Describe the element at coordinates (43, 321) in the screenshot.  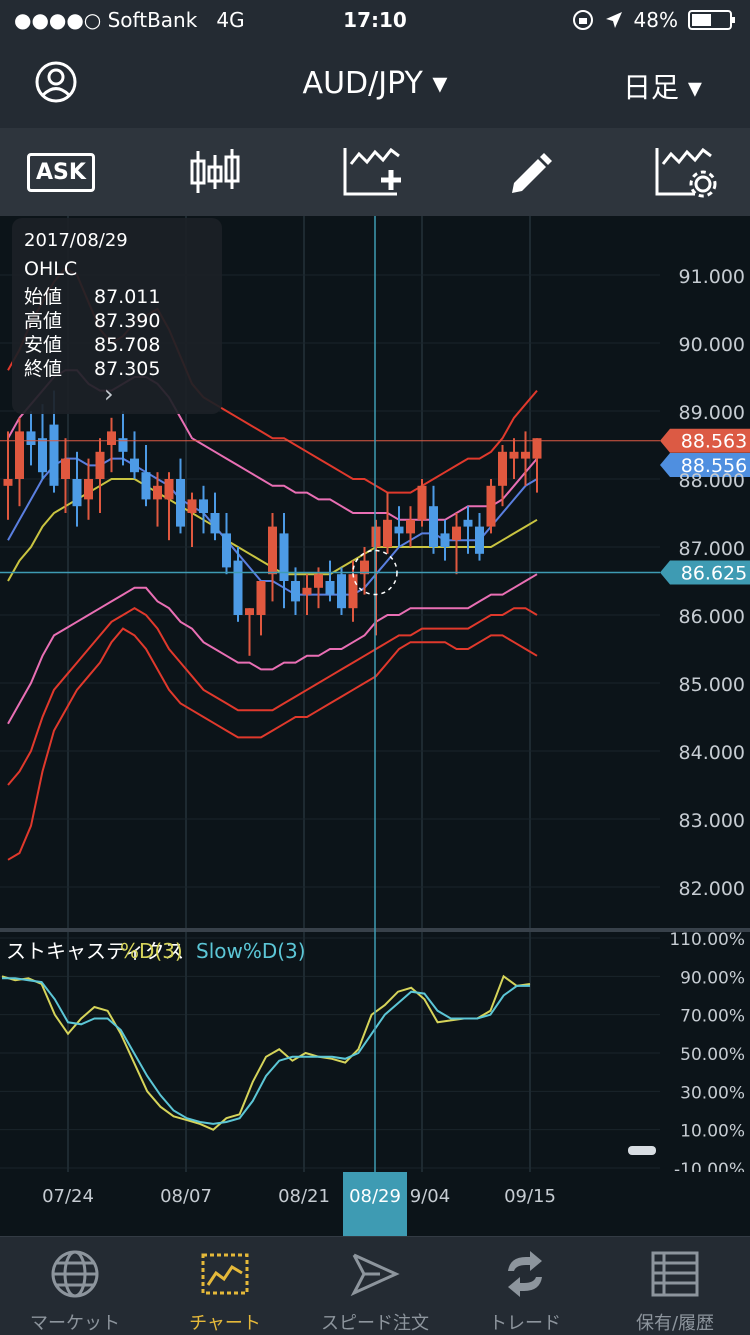
I see `ohlc-high-label: 高値` at that location.